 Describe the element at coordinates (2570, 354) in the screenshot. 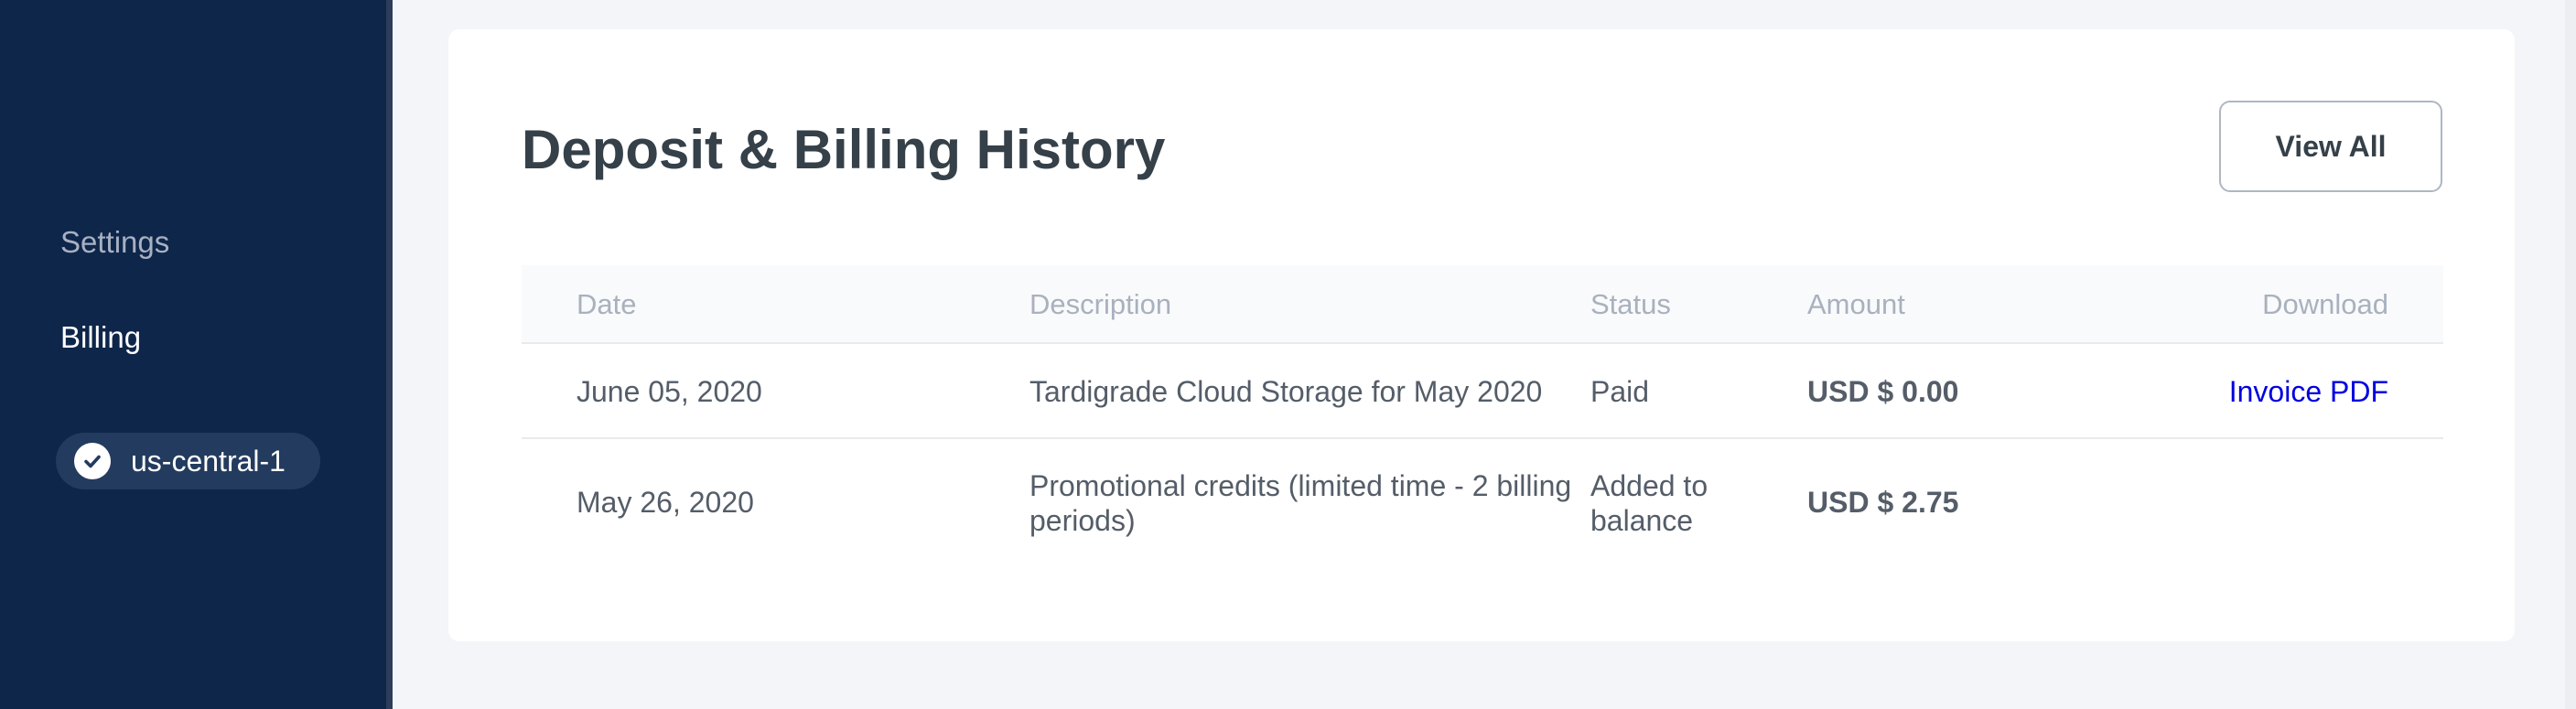

I see `page-scrollbar` at that location.